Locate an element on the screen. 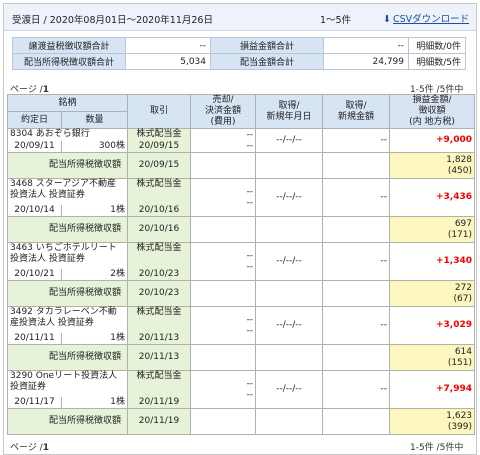 The width and height of the screenshot is (480, 455). tax-row: 配当所得税徴収額 20/10/16 697 (171) is located at coordinates (241, 229).